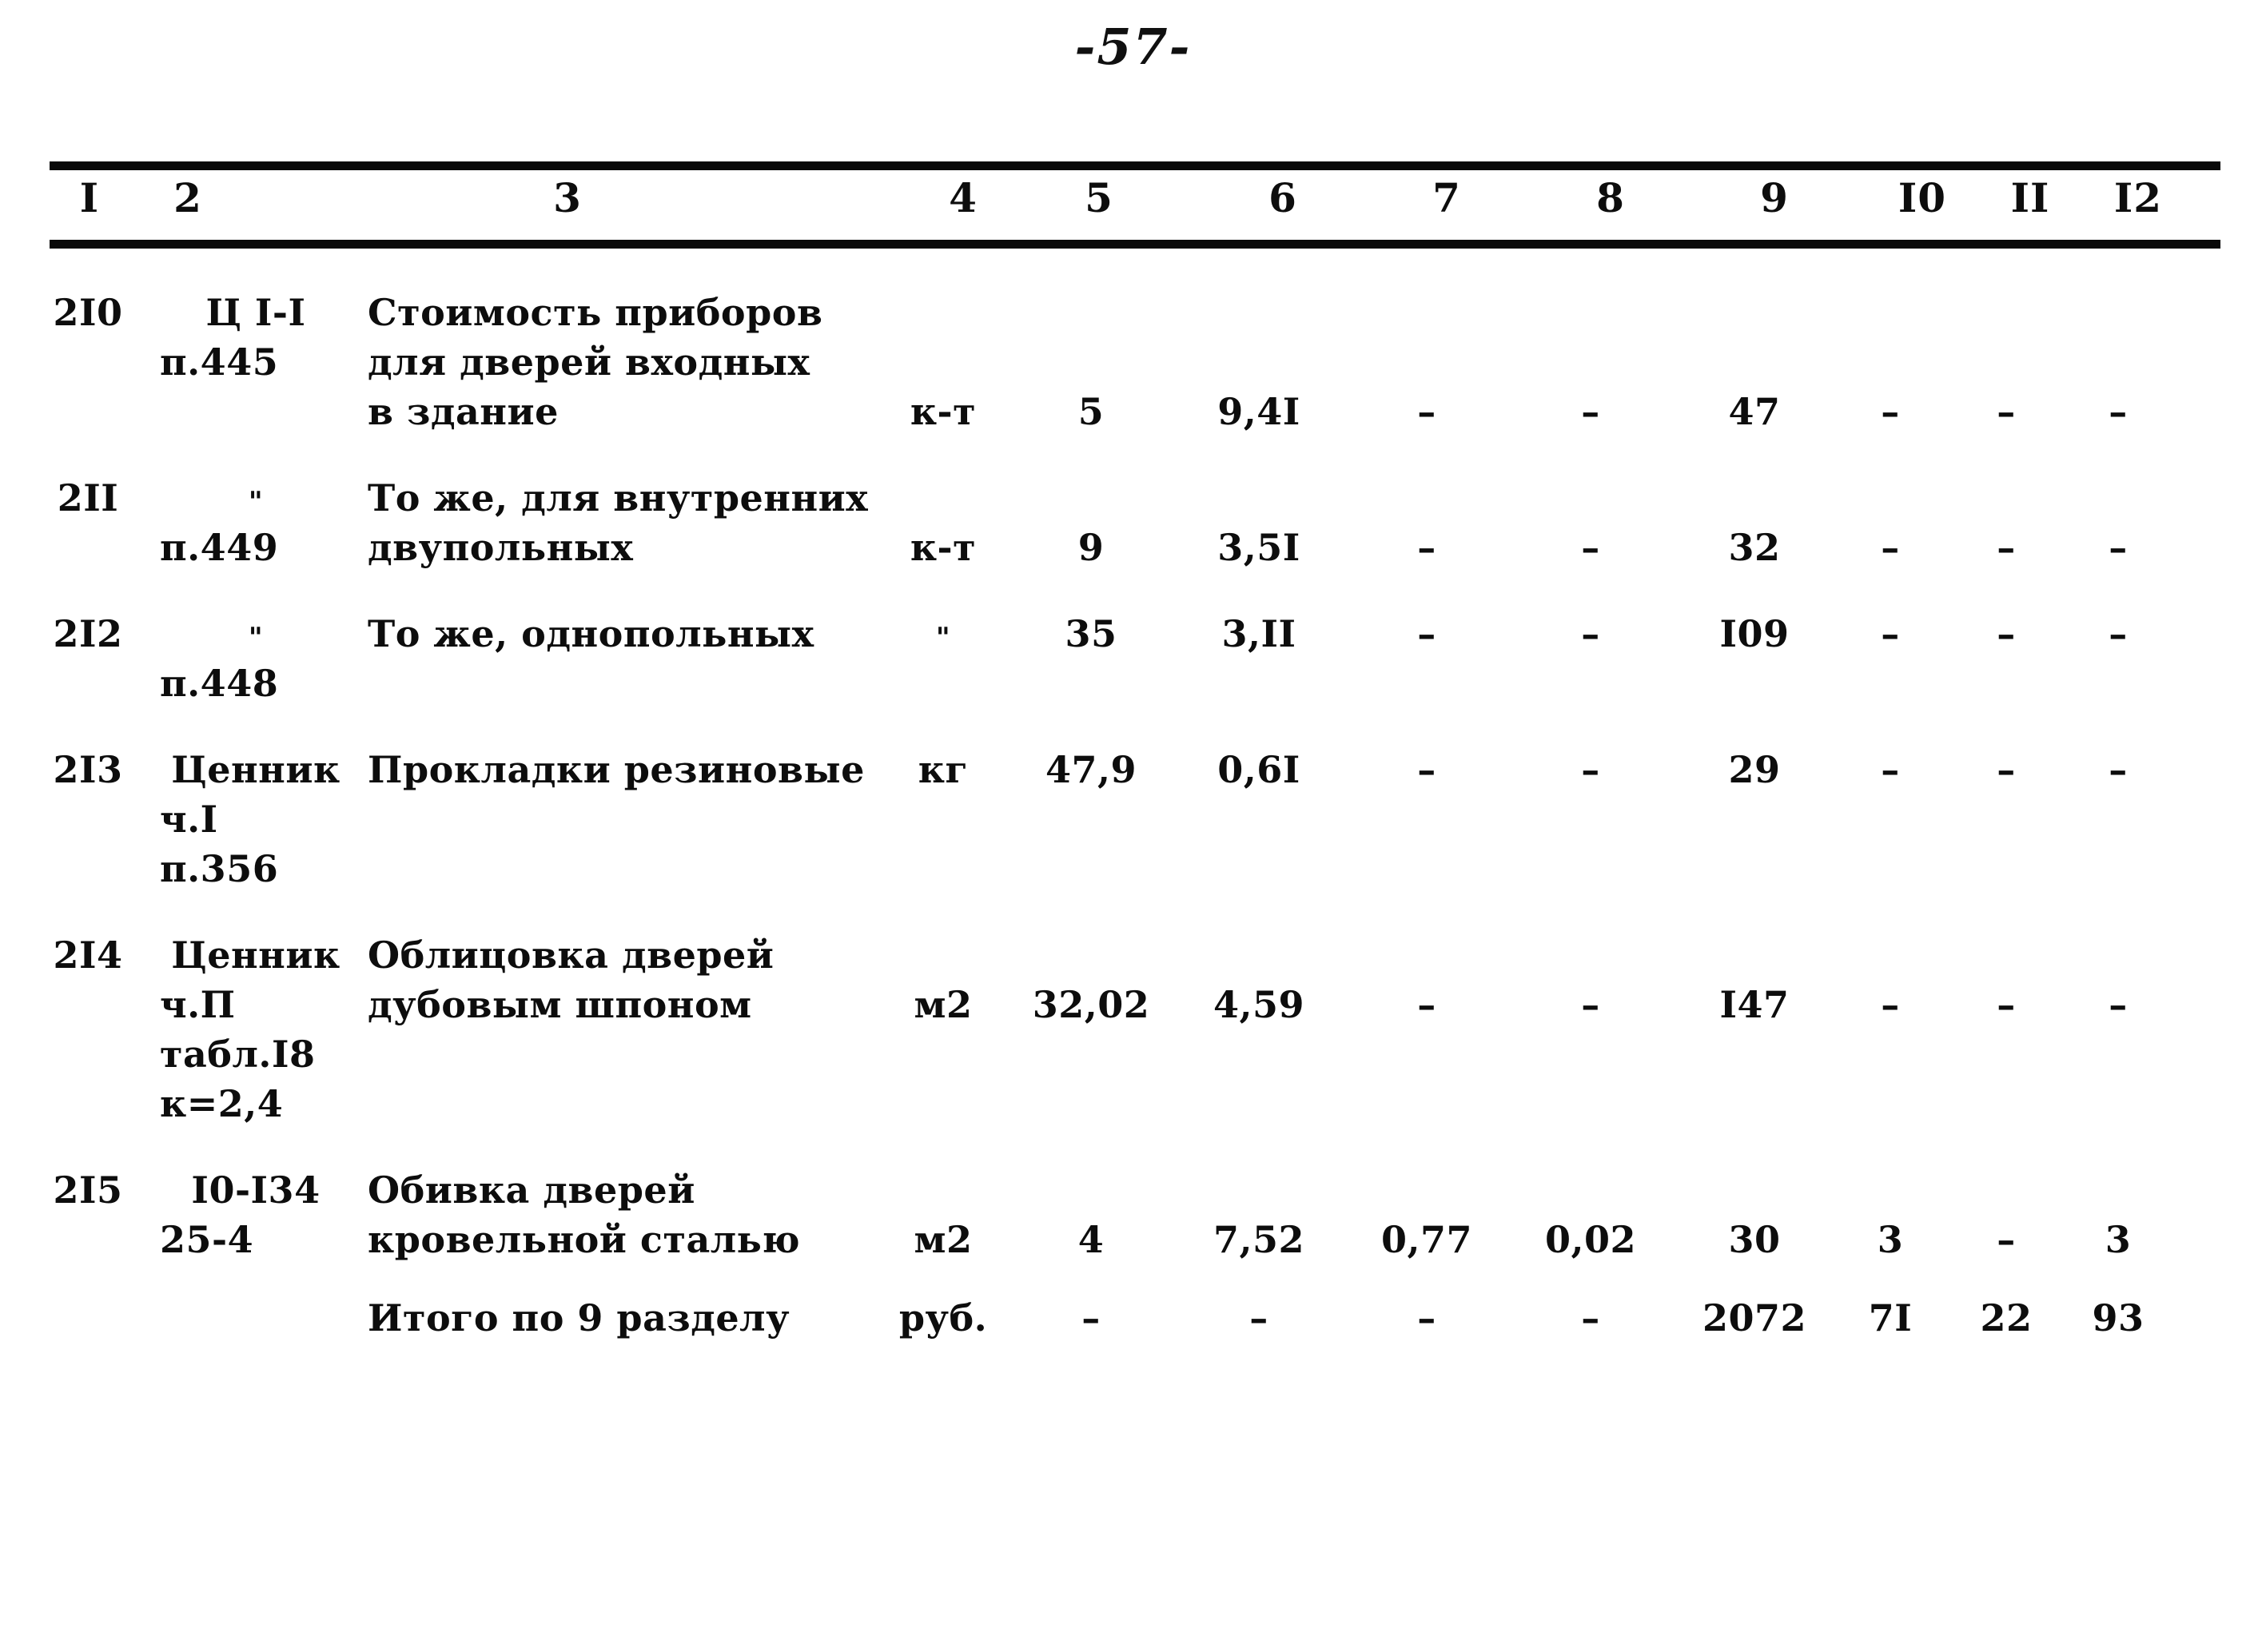  I want to click on row-unit-cell: ", so click(943, 636).